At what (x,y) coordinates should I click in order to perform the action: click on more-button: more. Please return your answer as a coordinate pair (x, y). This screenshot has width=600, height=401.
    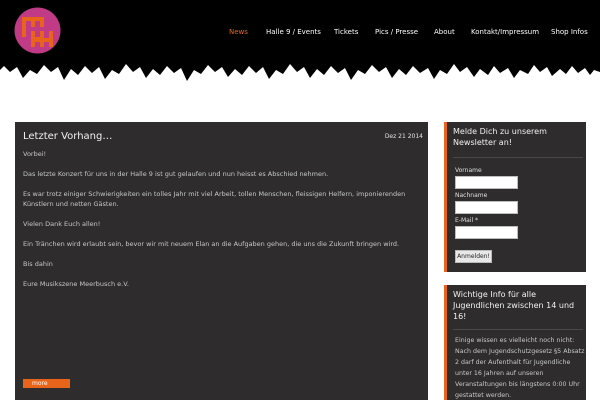
    Looking at the image, I should click on (46, 383).